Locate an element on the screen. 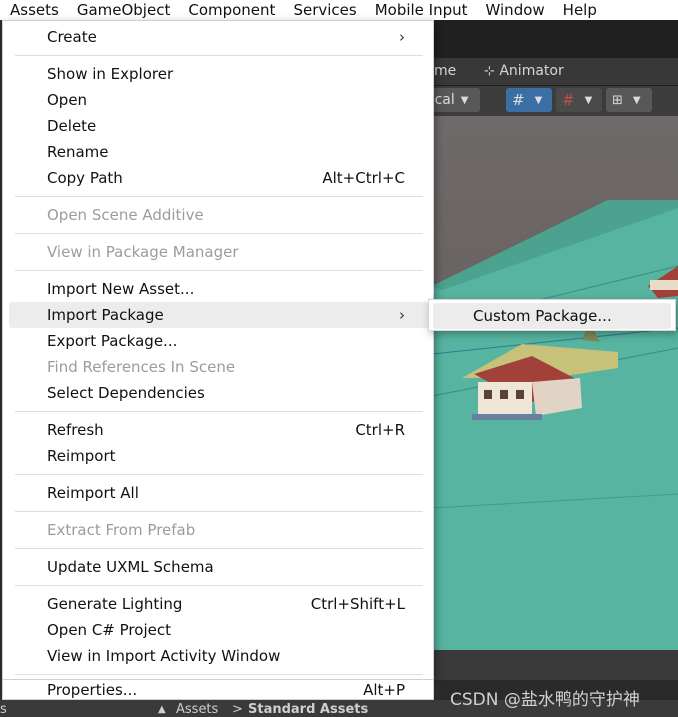  menu-item-open-scene-additive: Open Scene Additive is located at coordinates (125, 215).